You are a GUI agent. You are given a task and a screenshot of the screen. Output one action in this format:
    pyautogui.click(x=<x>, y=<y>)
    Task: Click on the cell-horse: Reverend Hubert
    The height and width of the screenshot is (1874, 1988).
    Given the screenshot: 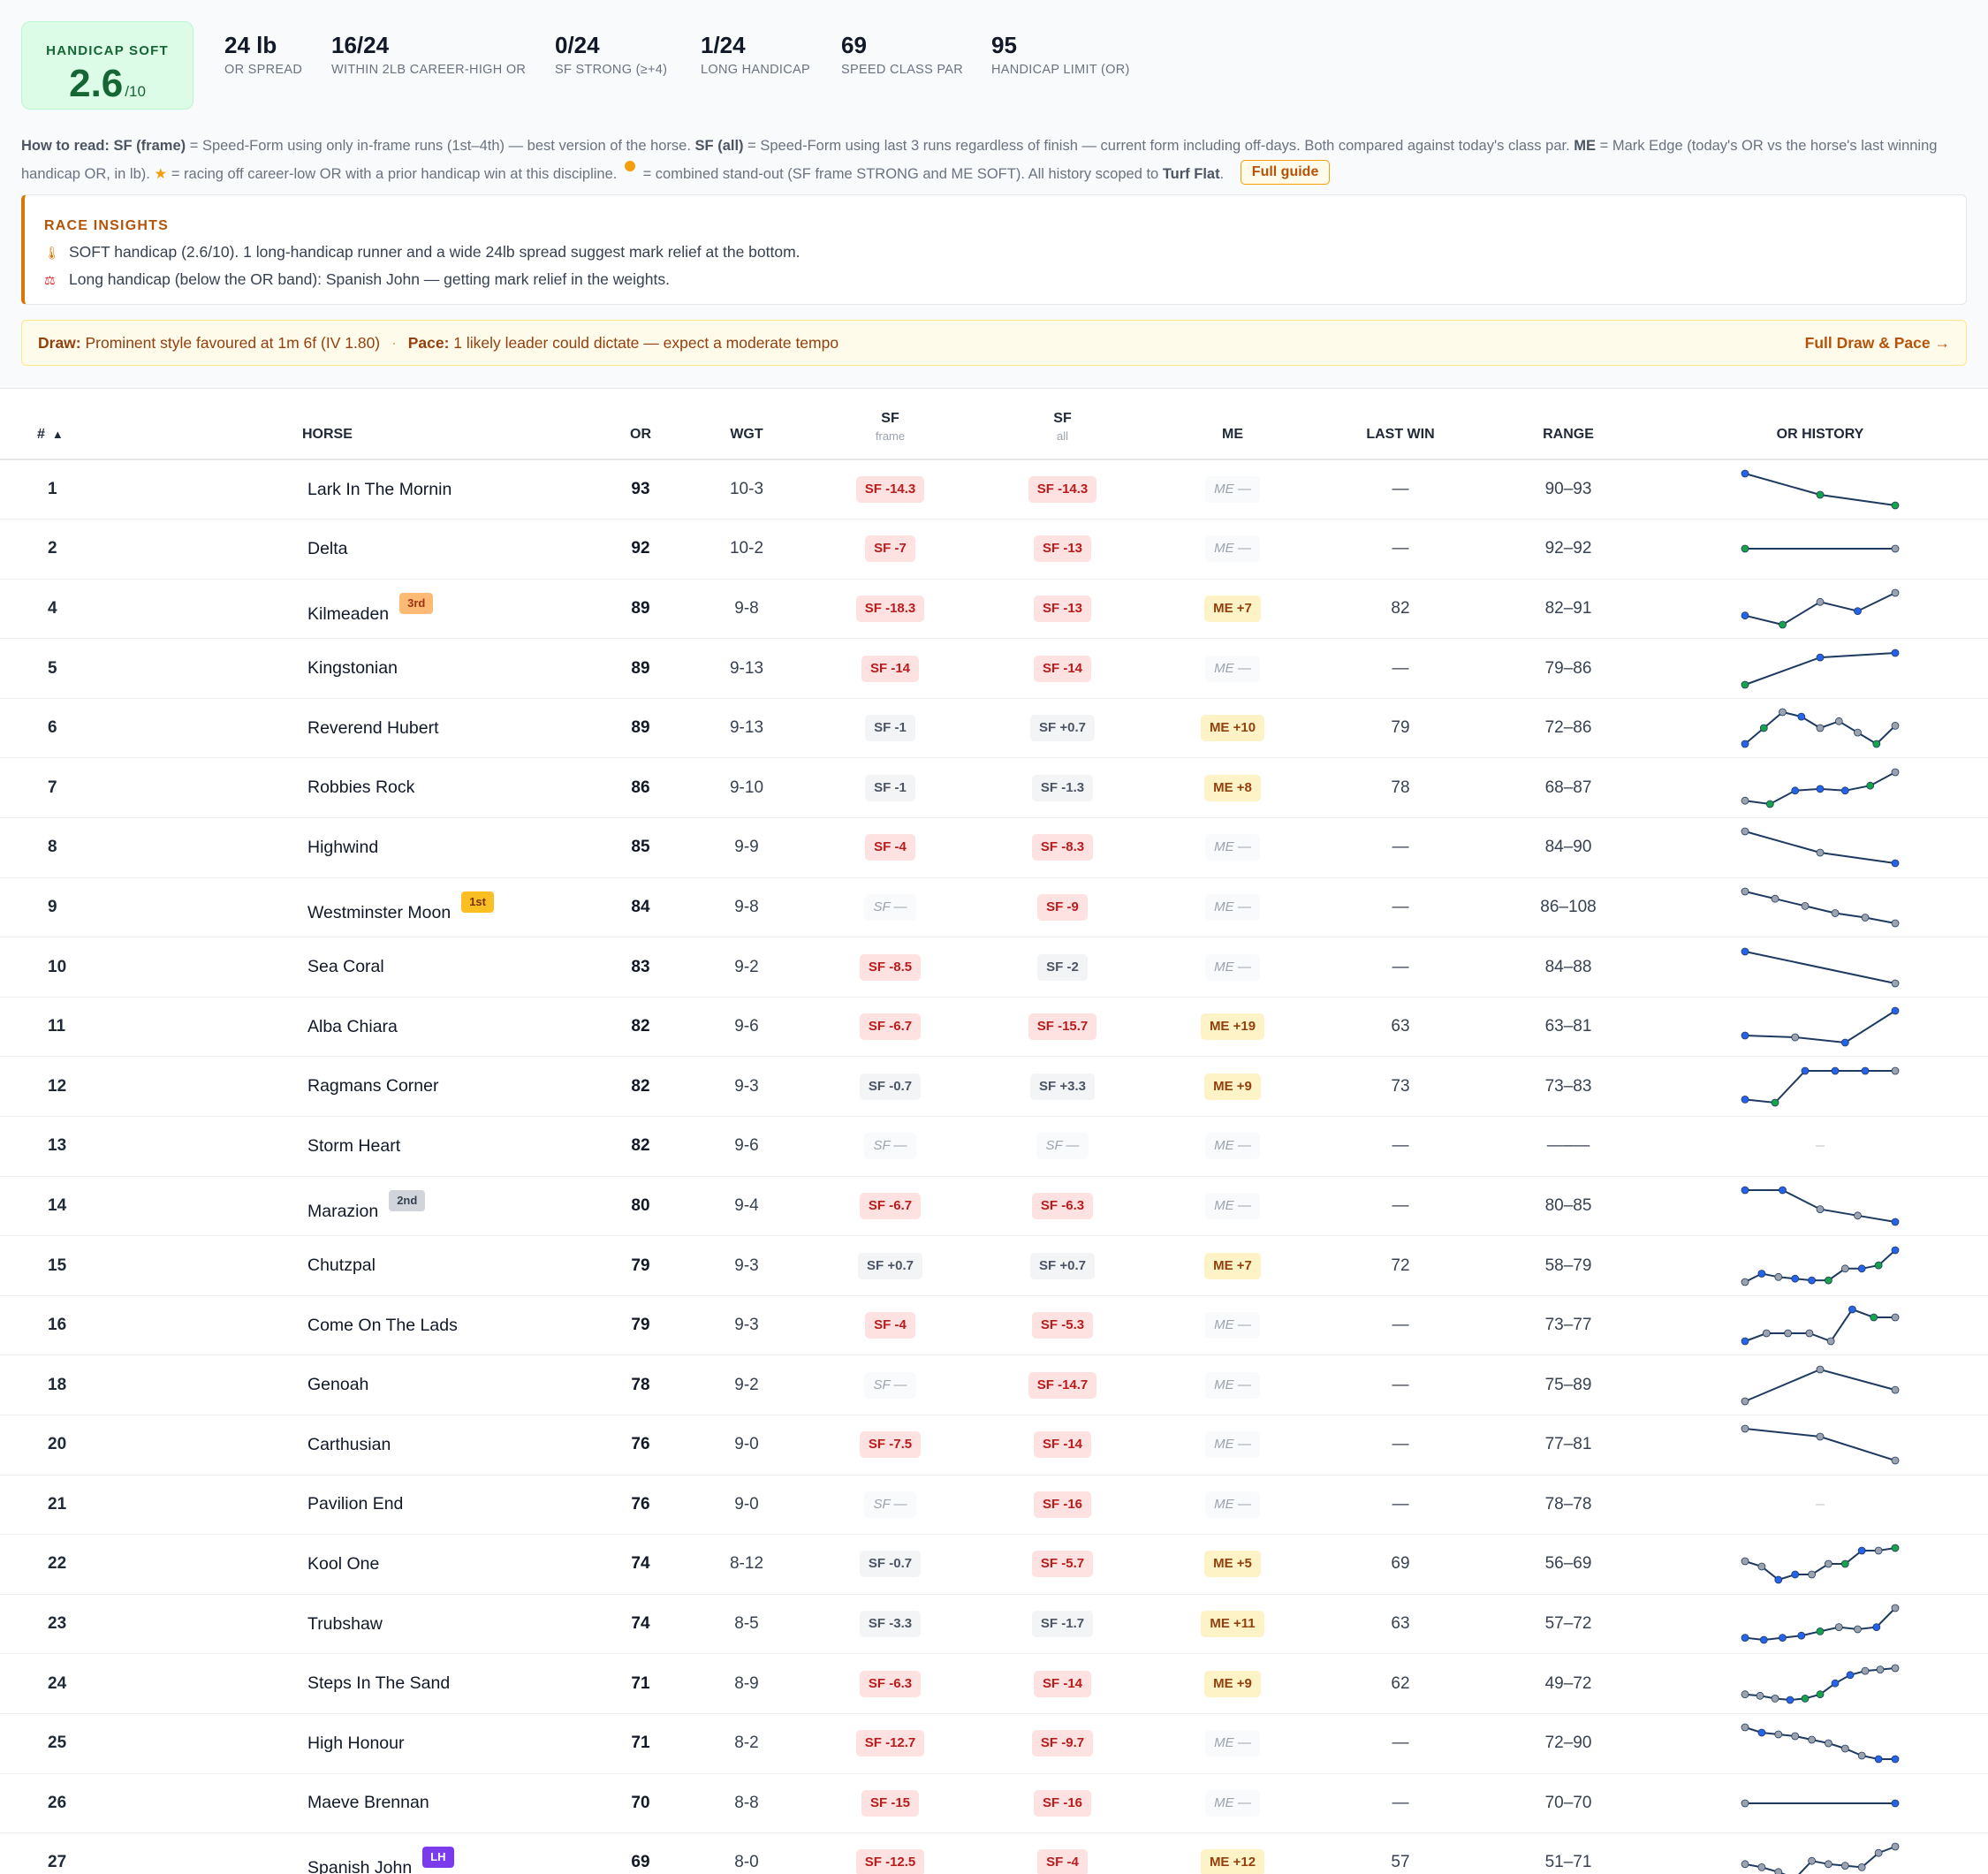 What is the action you would take?
    pyautogui.click(x=362, y=729)
    